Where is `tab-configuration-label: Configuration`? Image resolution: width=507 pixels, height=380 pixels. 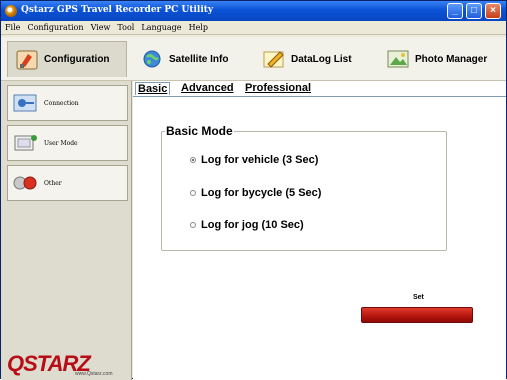
tab-configuration-label: Configuration is located at coordinates (77, 59).